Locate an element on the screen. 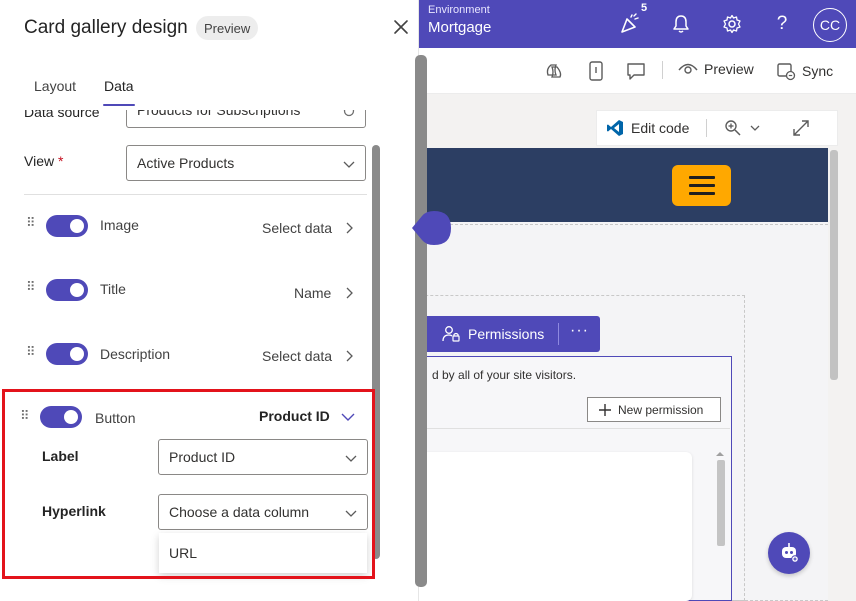 The width and height of the screenshot is (856, 601). description-toggle is located at coordinates (67, 354).